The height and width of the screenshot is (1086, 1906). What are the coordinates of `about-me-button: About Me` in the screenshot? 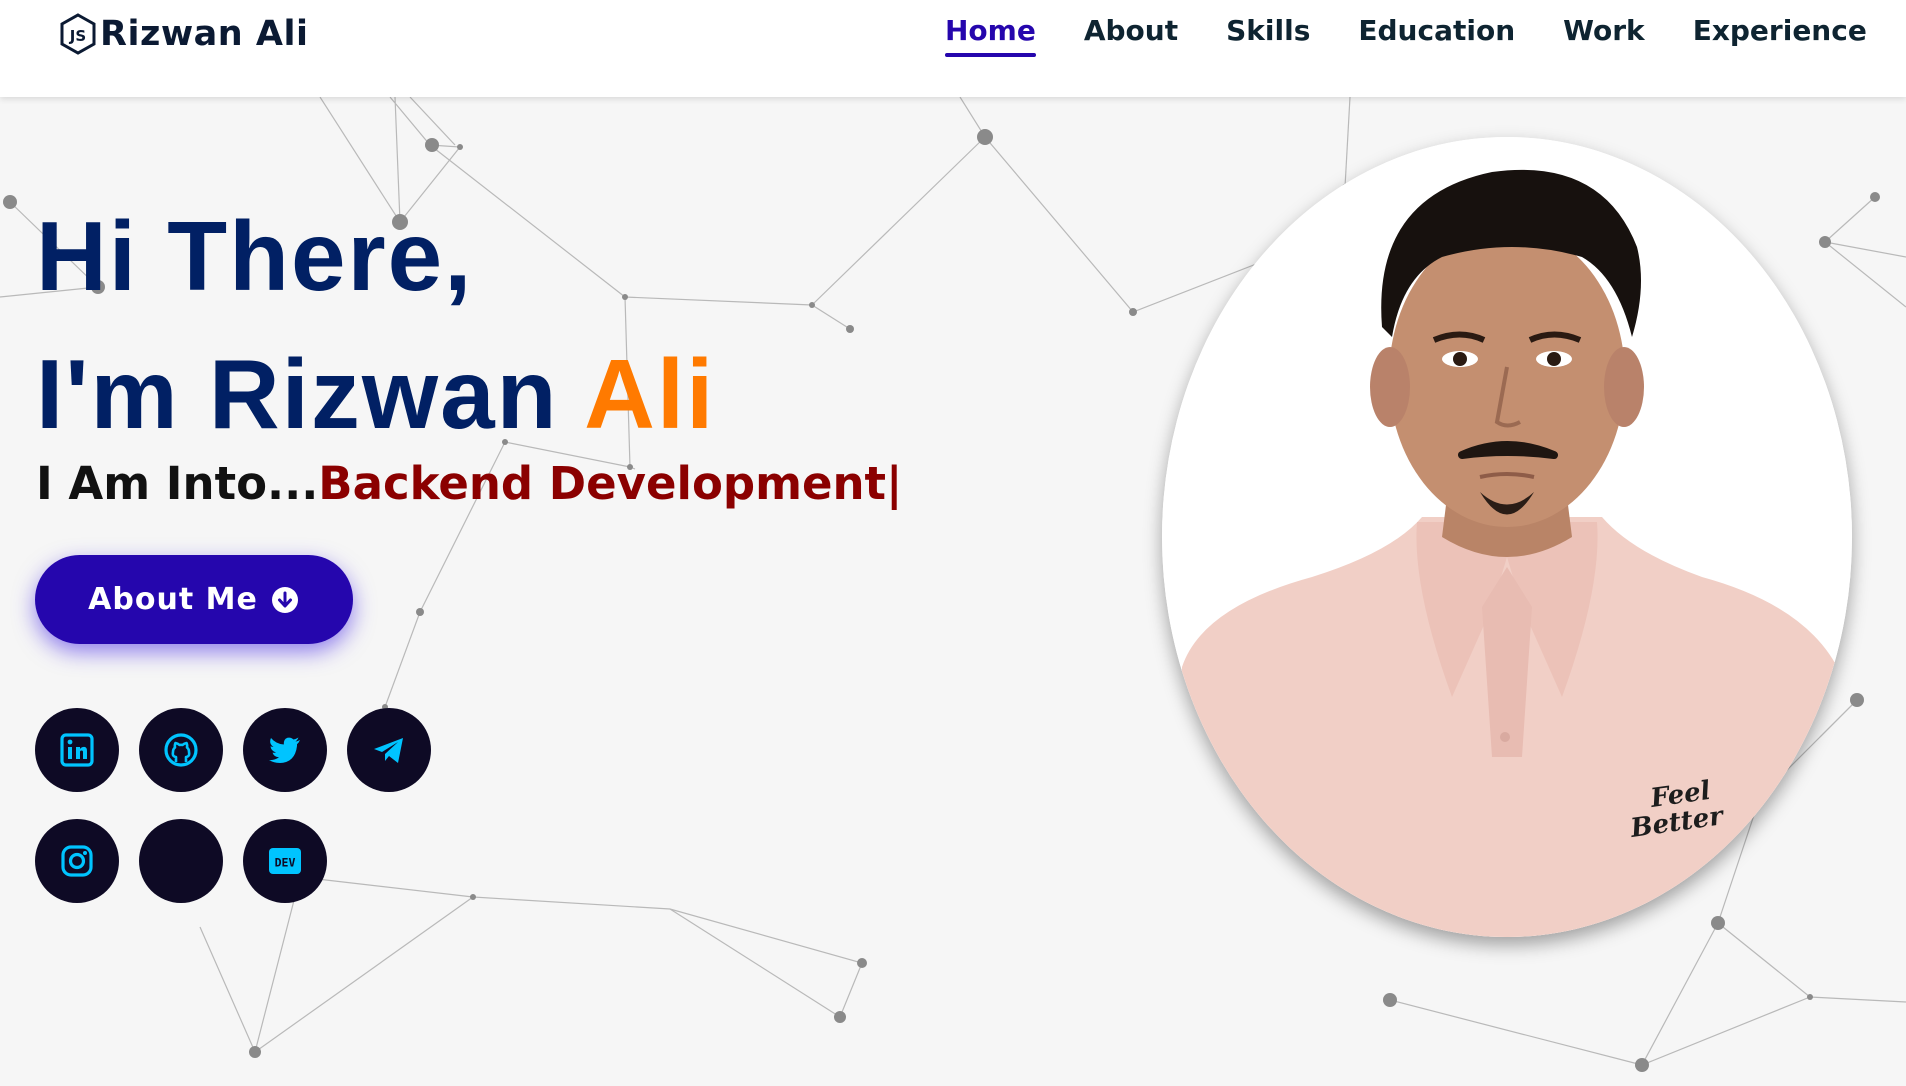 It's located at (194, 599).